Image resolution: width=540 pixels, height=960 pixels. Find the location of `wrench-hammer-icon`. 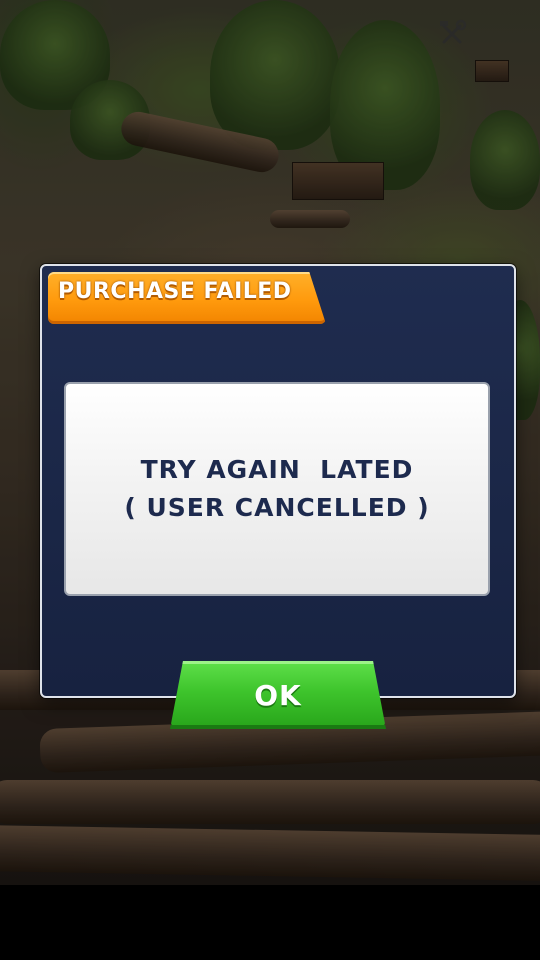

wrench-hammer-icon is located at coordinates (453, 31).